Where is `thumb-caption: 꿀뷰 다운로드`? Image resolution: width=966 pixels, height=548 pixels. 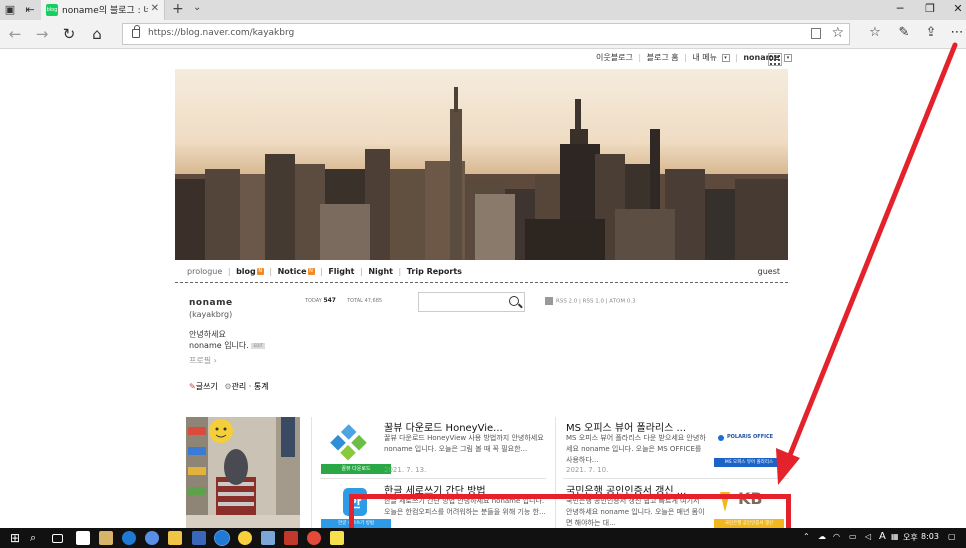 thumb-caption: 꿀뷰 다운로드 is located at coordinates (356, 469).